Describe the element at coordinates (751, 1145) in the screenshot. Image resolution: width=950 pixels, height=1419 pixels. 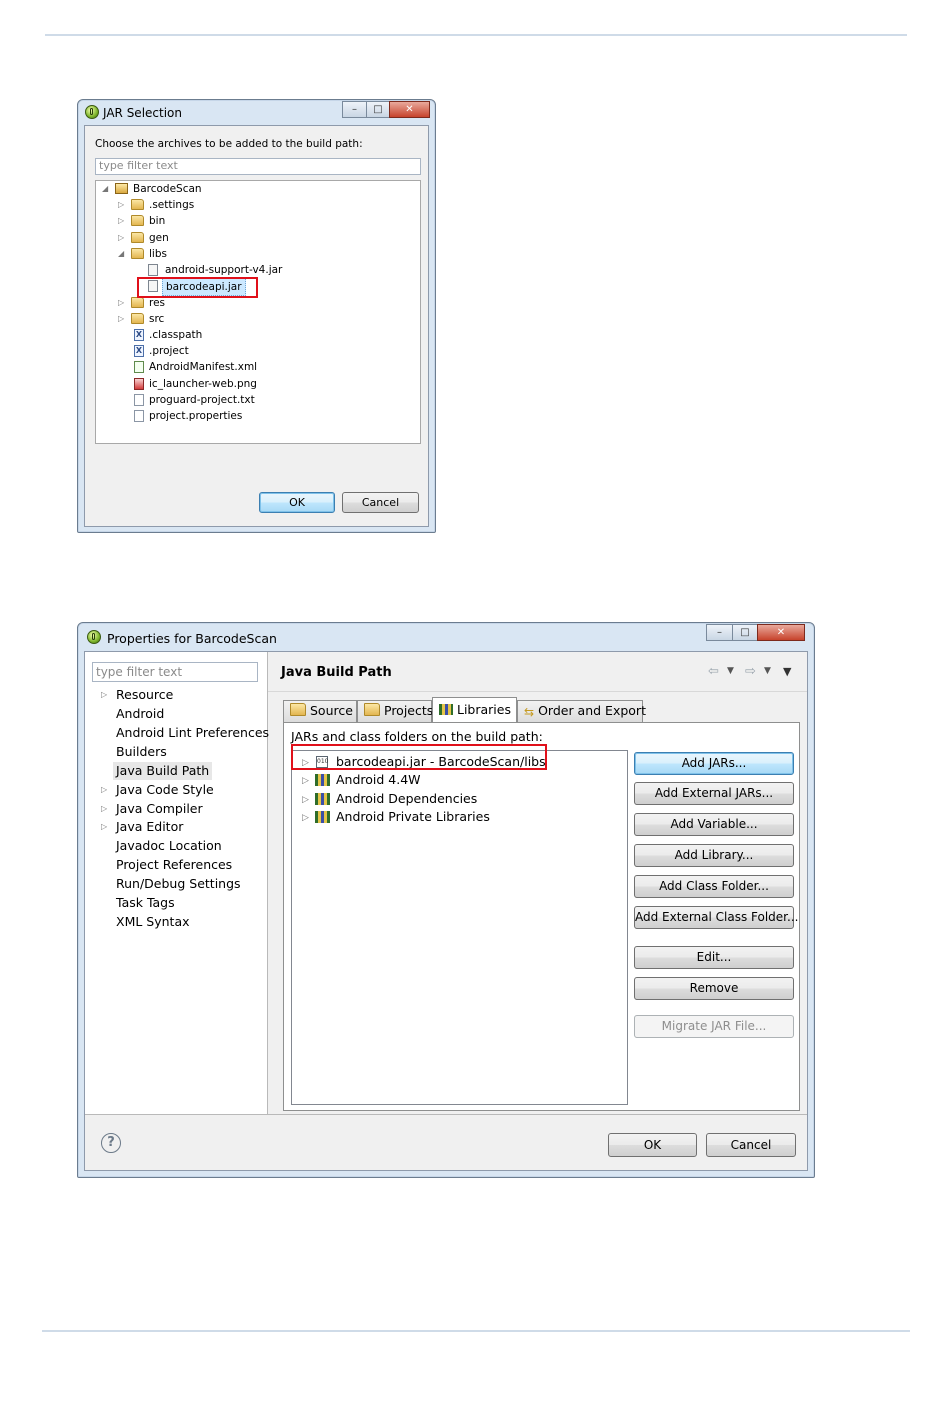
I see `properties-cancel-button: Cancel` at that location.